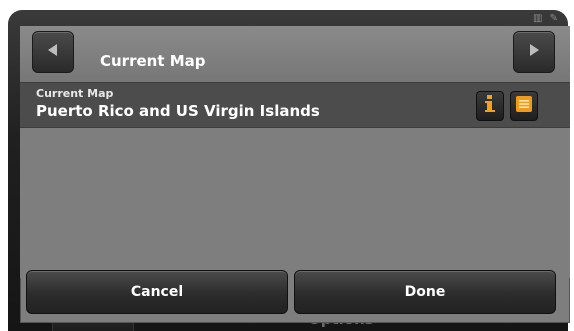 Image resolution: width=574 pixels, height=331 pixels. I want to click on info-button, so click(490, 106).